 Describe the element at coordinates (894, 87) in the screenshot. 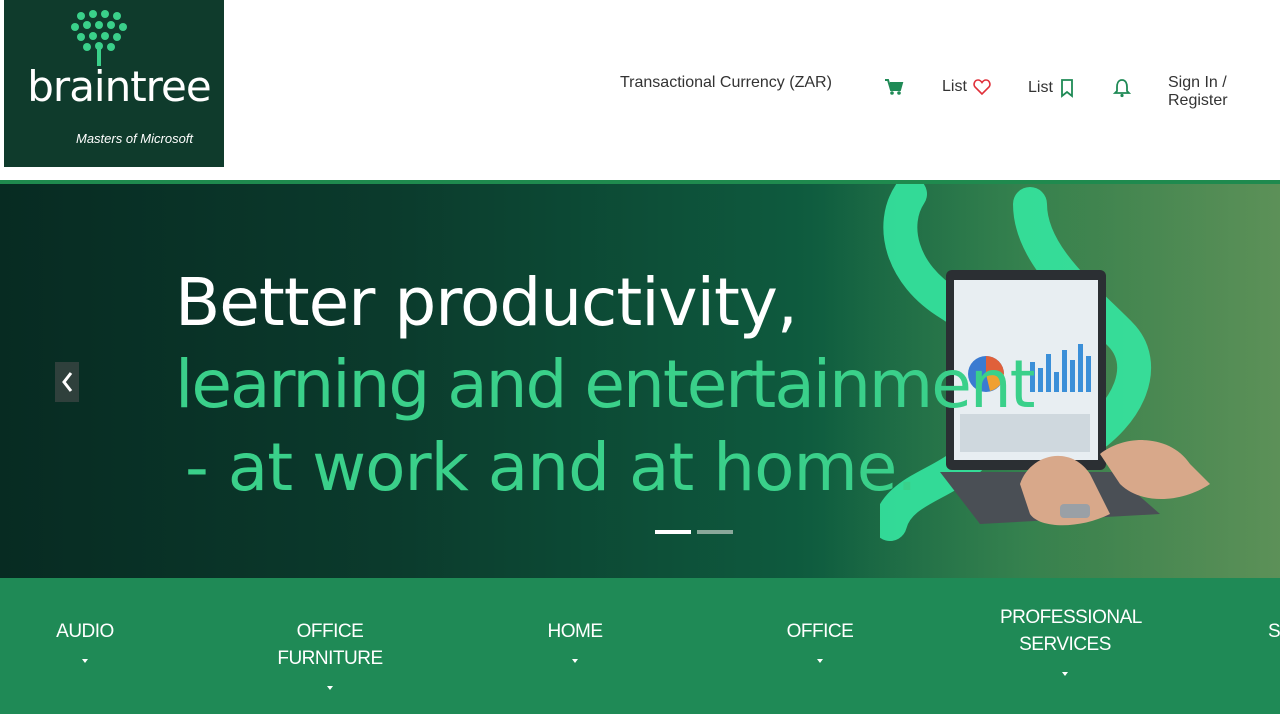

I see `cart-icon` at that location.